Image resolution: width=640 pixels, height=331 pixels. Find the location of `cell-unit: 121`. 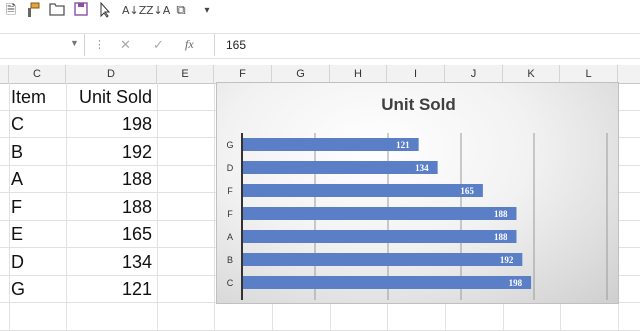

cell-unit: 121 is located at coordinates (110, 289).